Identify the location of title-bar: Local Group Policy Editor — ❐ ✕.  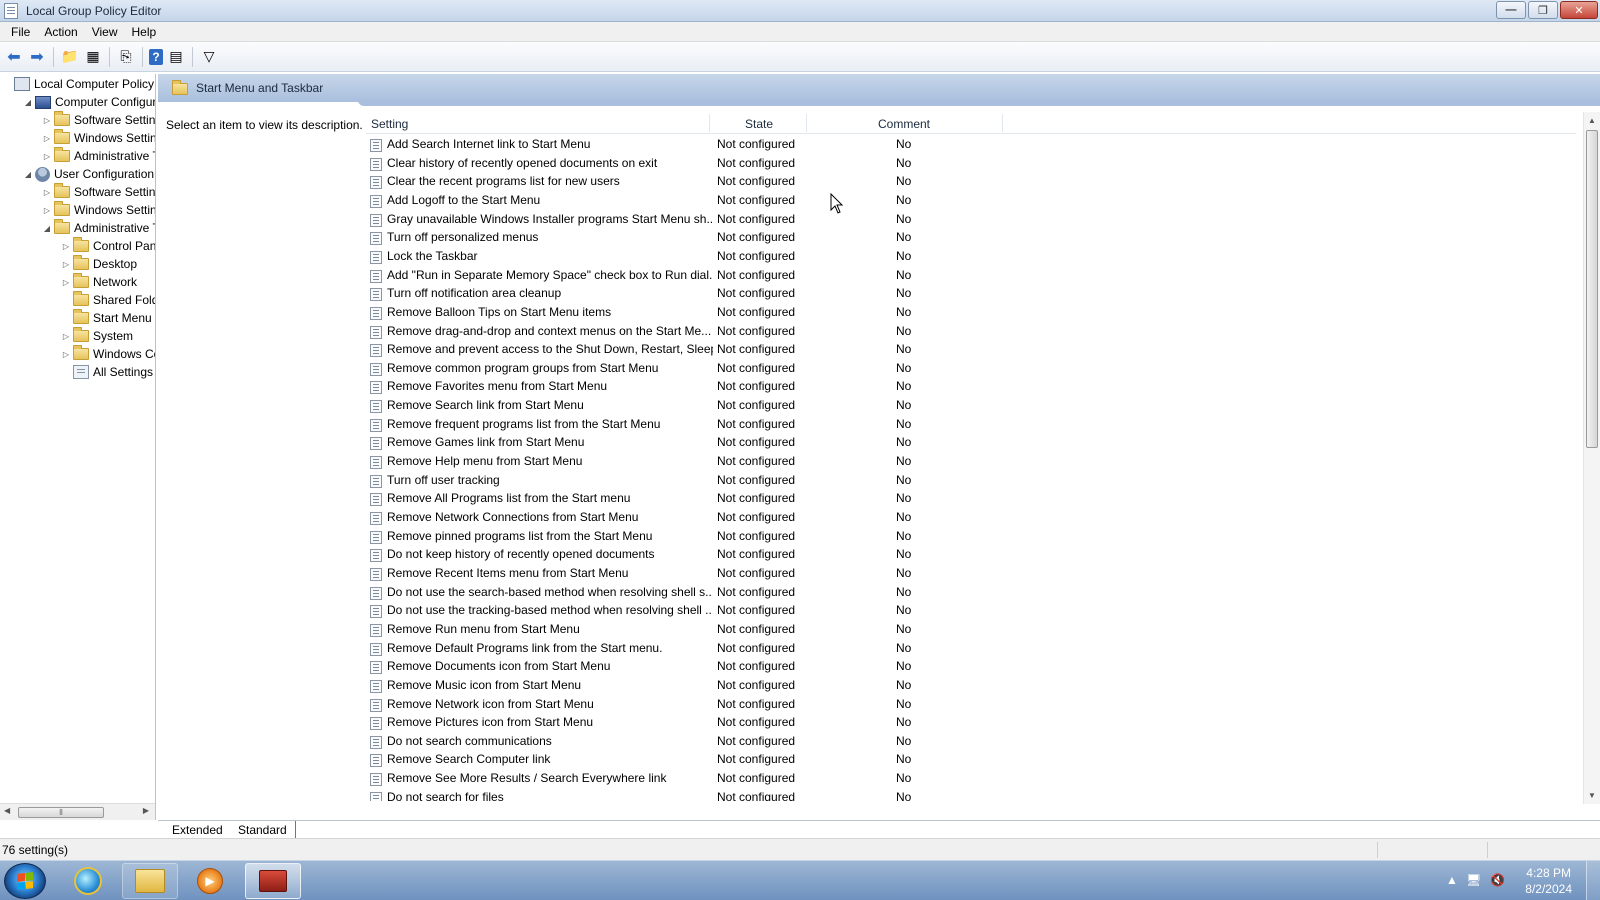
(800, 11).